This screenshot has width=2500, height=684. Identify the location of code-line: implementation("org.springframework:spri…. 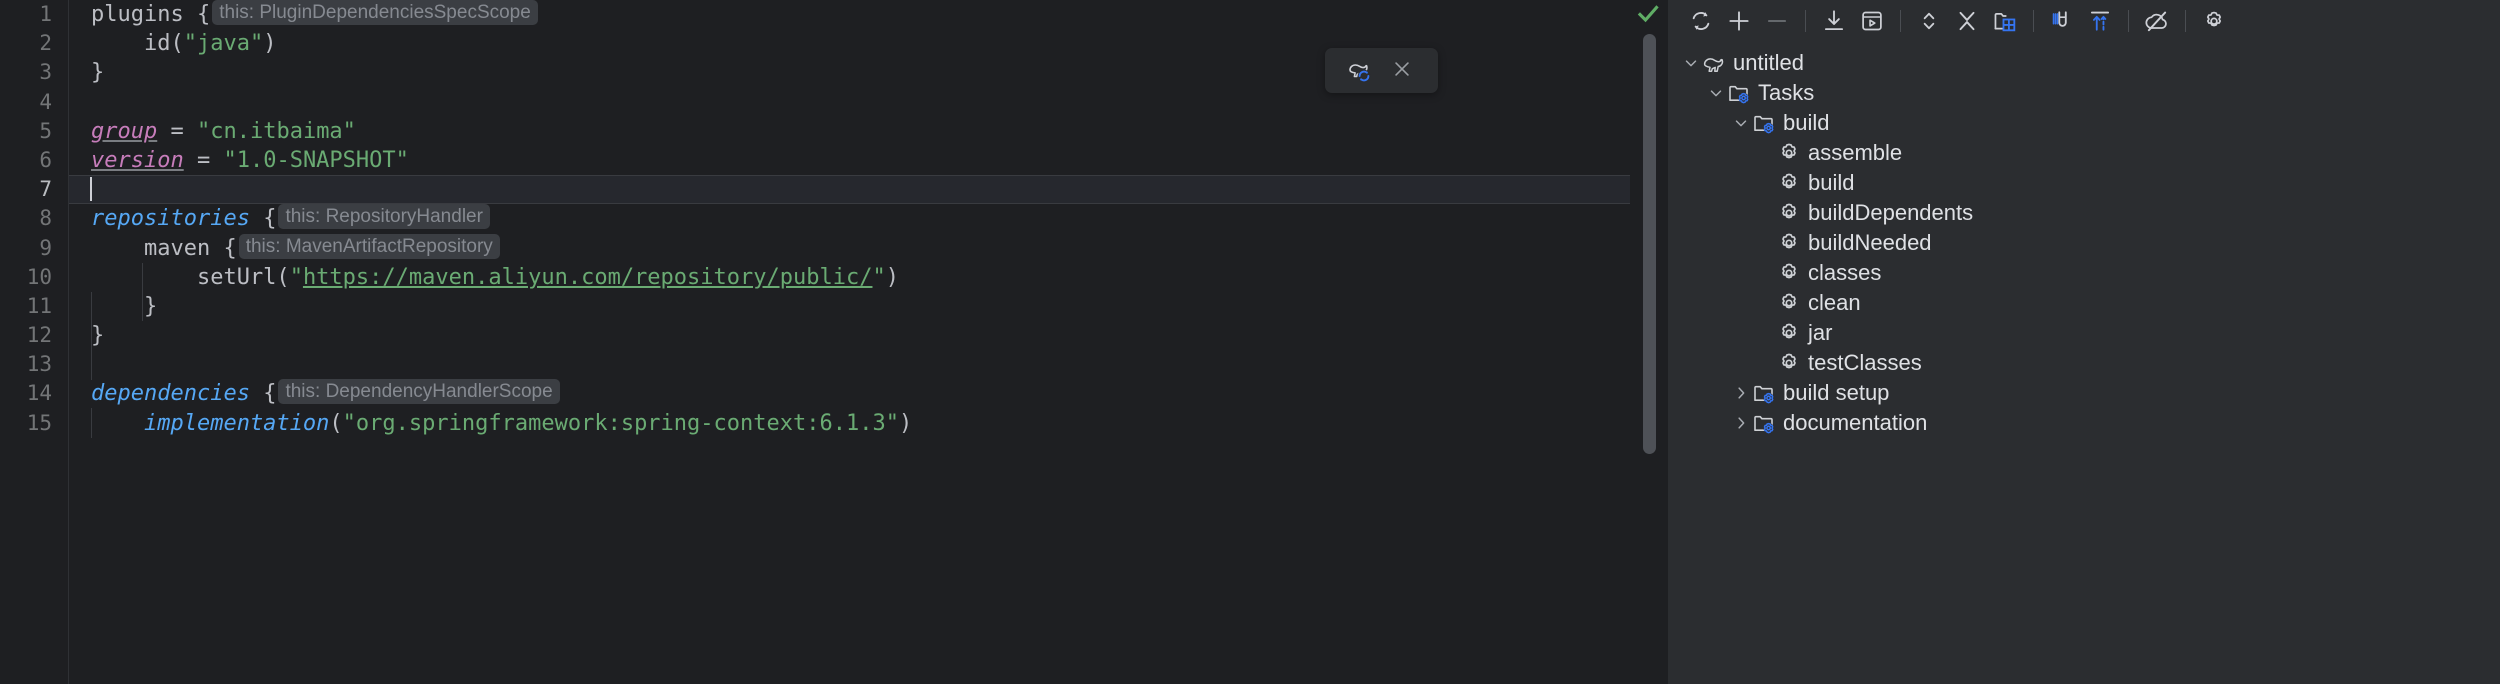
(868, 423).